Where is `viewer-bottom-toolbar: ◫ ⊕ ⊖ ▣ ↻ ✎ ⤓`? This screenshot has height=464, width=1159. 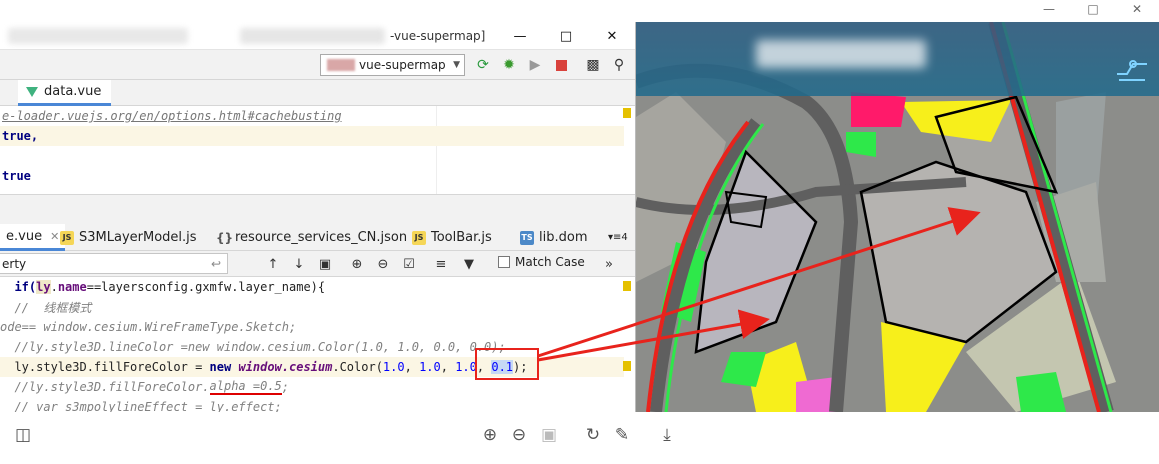 viewer-bottom-toolbar: ◫ ⊕ ⊖ ▣ ↻ ✎ ⤓ is located at coordinates (579, 438).